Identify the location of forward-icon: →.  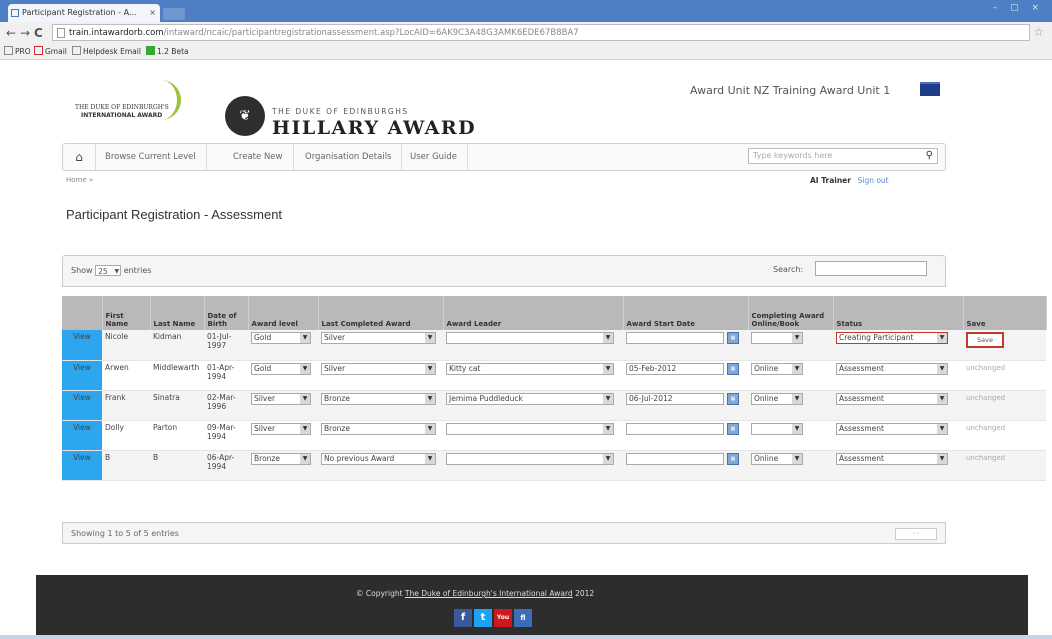
(25, 33).